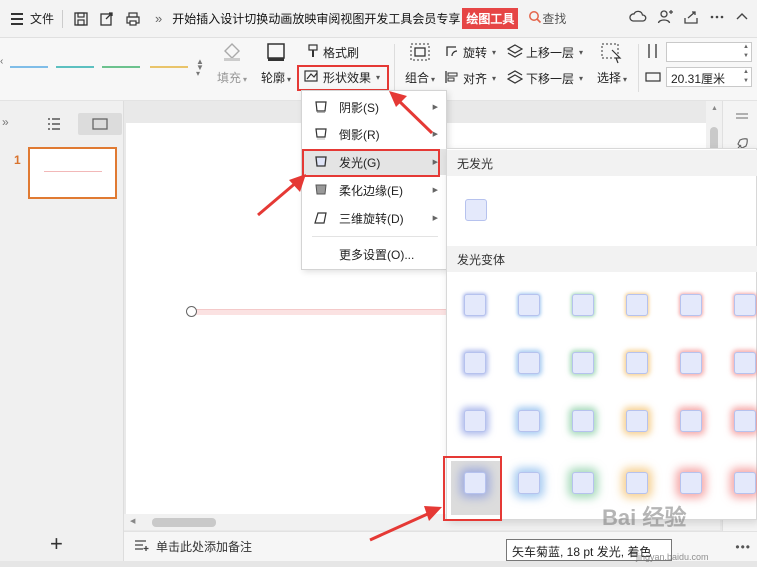 Image resolution: width=757 pixels, height=567 pixels. What do you see at coordinates (745, 305) in the screenshot?
I see `glow-variant-r1-c6` at bounding box center [745, 305].